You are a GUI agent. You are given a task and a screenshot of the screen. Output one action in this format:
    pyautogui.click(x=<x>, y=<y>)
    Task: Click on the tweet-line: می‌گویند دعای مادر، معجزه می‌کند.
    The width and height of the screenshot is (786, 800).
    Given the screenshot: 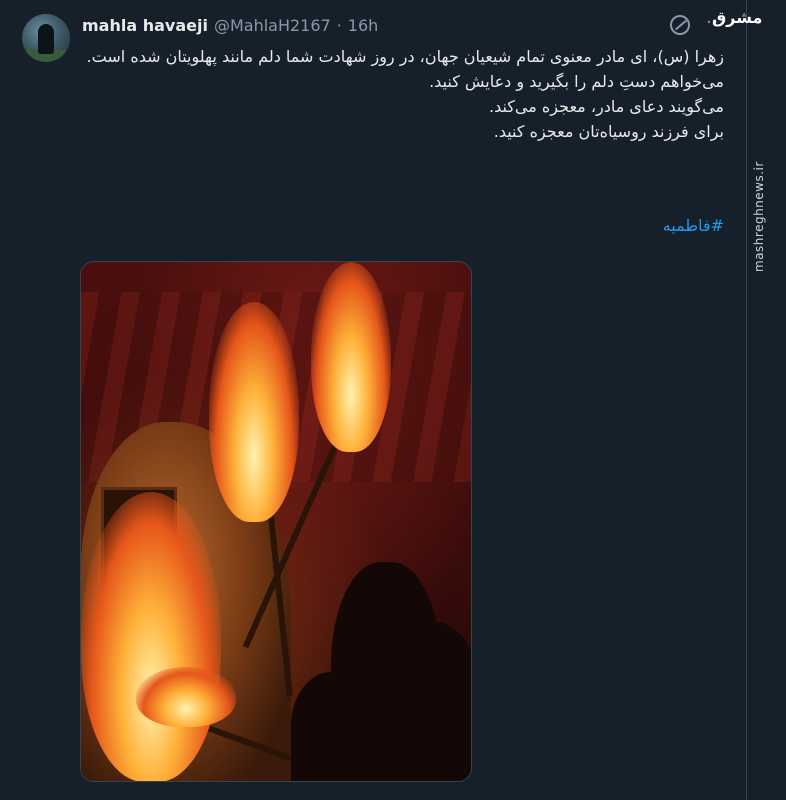 What is the action you would take?
    pyautogui.click(x=606, y=106)
    